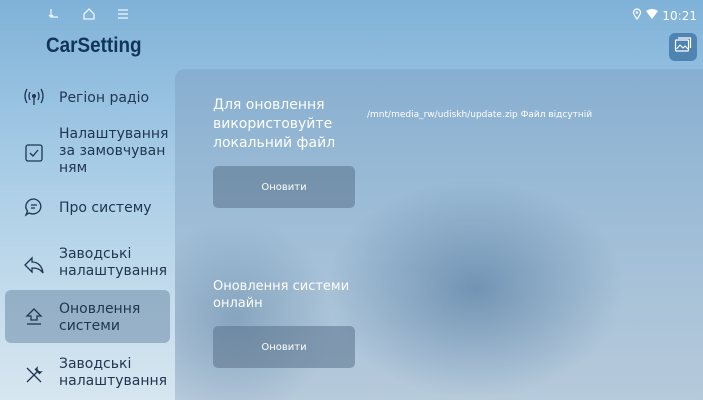  Describe the element at coordinates (34, 97) in the screenshot. I see `radio-signal-icon` at that location.